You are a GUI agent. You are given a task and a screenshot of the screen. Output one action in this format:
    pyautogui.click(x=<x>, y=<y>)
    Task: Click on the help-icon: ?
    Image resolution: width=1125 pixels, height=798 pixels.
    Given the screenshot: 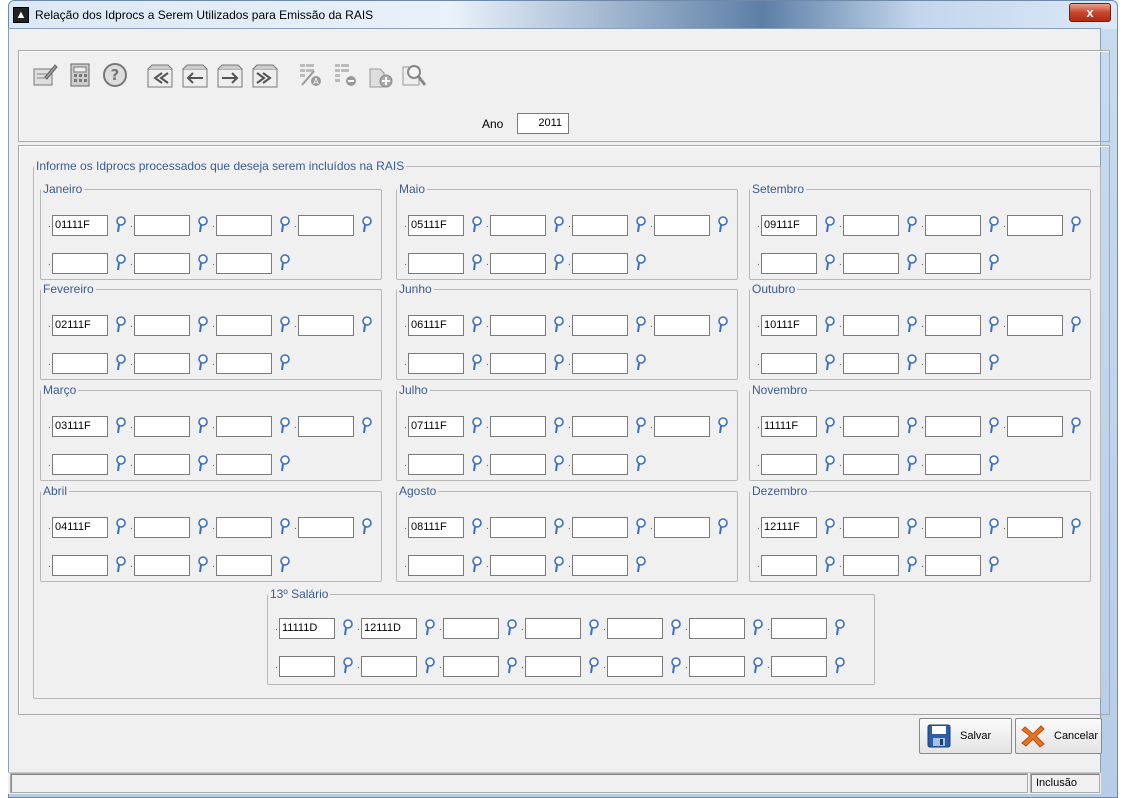 What is the action you would take?
    pyautogui.click(x=115, y=75)
    